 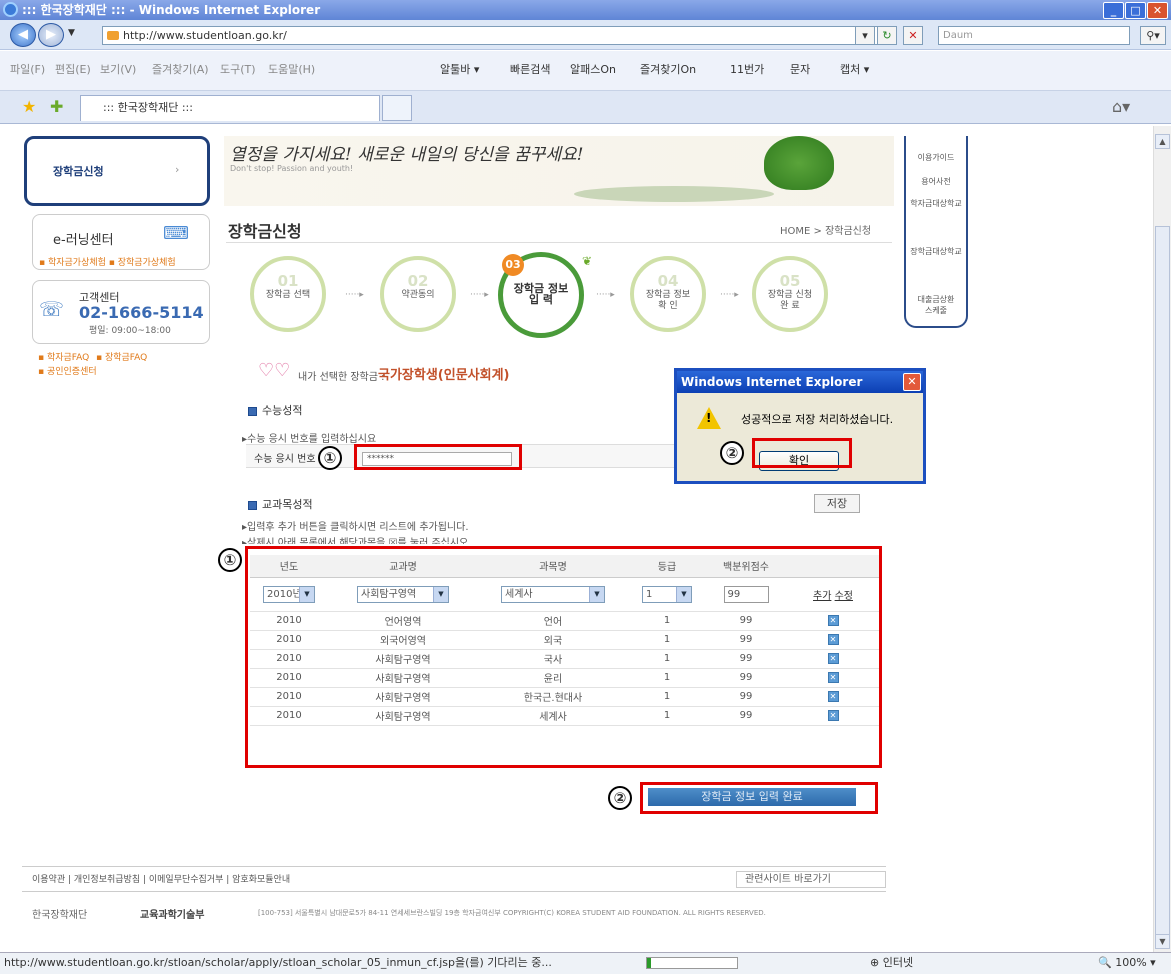 I want to click on dialog-close-icon: ✕, so click(x=912, y=382).